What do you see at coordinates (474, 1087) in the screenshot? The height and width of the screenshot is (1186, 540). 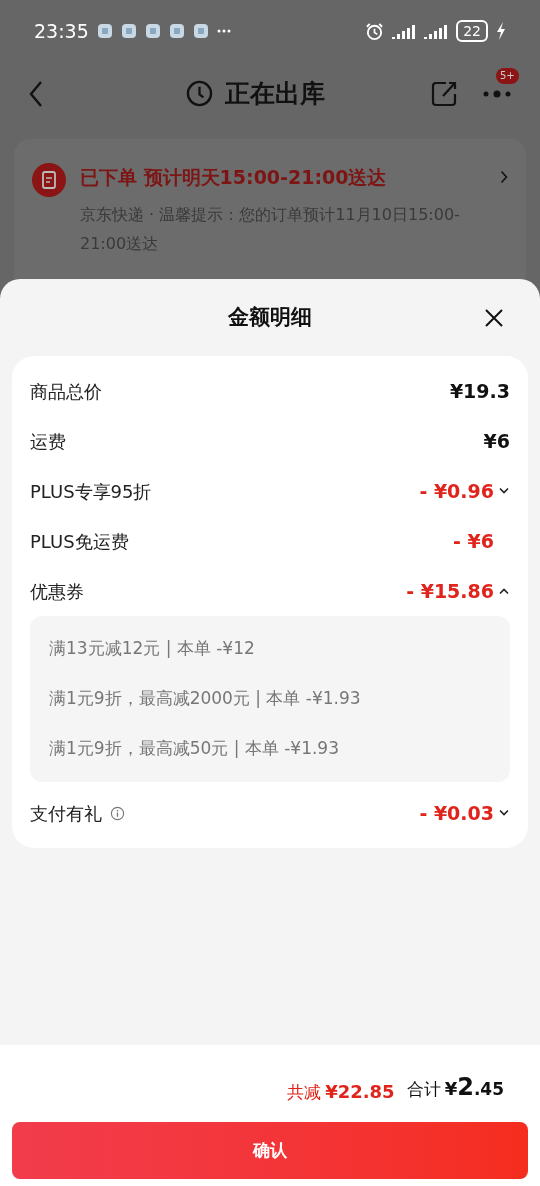 I see `total-amount: ¥2.45` at bounding box center [474, 1087].